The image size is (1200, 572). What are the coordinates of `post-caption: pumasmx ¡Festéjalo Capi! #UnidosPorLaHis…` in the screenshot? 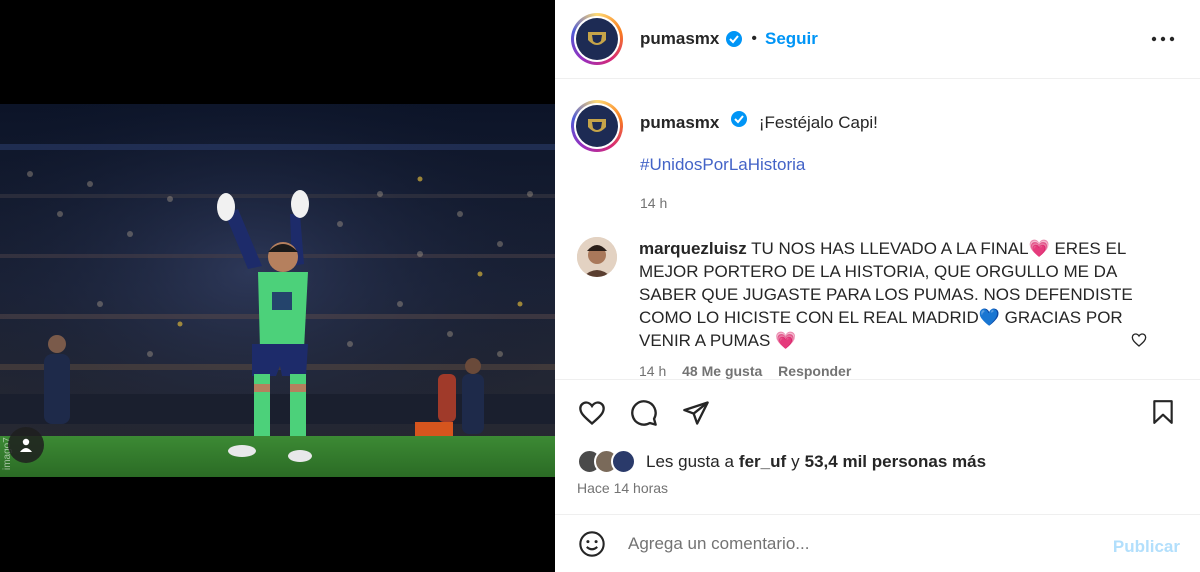 It's located at (871, 157).